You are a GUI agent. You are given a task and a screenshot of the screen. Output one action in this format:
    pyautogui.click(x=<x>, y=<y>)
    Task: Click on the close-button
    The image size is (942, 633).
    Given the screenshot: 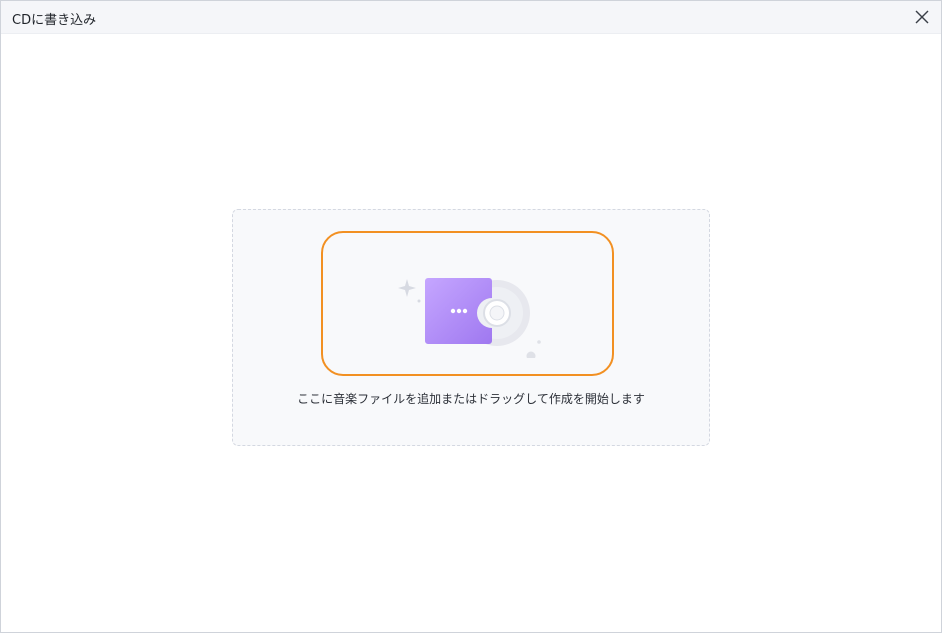 What is the action you would take?
    pyautogui.click(x=922, y=17)
    